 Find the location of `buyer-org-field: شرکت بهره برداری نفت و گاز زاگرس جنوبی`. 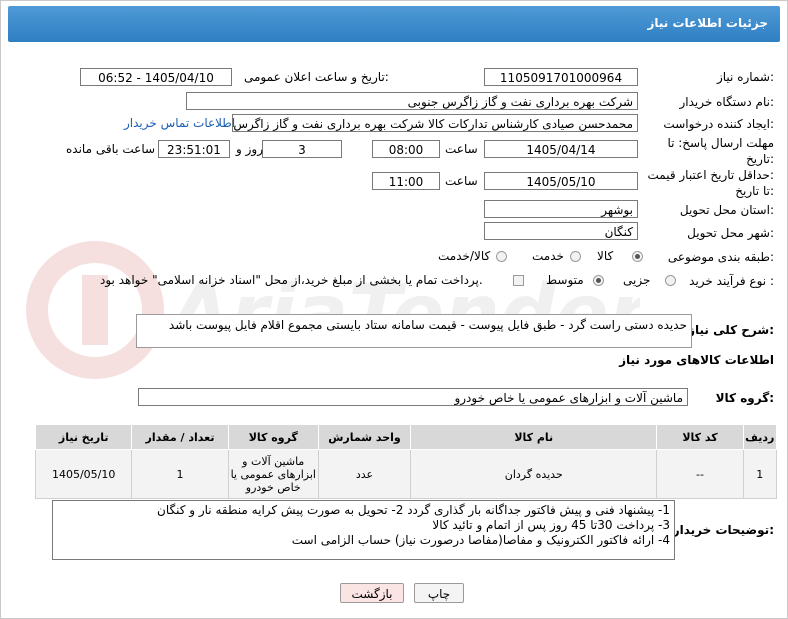

buyer-org-field: شرکت بهره برداری نفت و گاز زاگرس جنوبی is located at coordinates (412, 101).